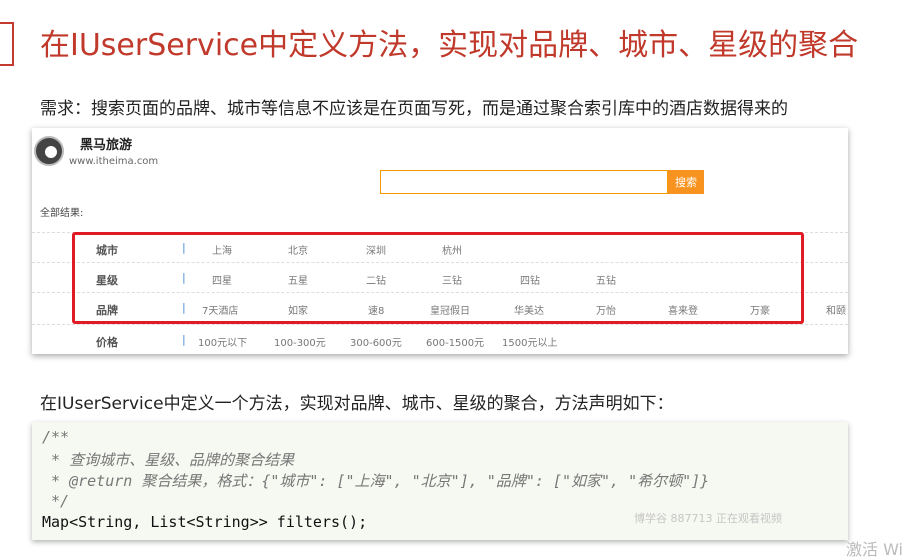  I want to click on logo-icon, so click(49, 151).